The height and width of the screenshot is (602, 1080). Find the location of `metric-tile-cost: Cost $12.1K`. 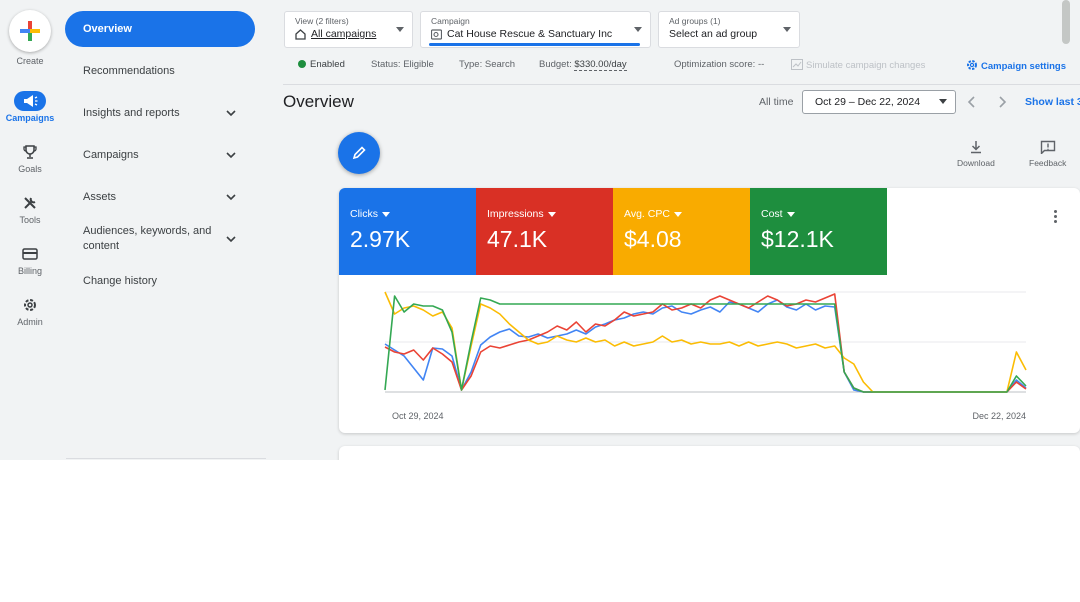

metric-tile-cost: Cost $12.1K is located at coordinates (818, 231).